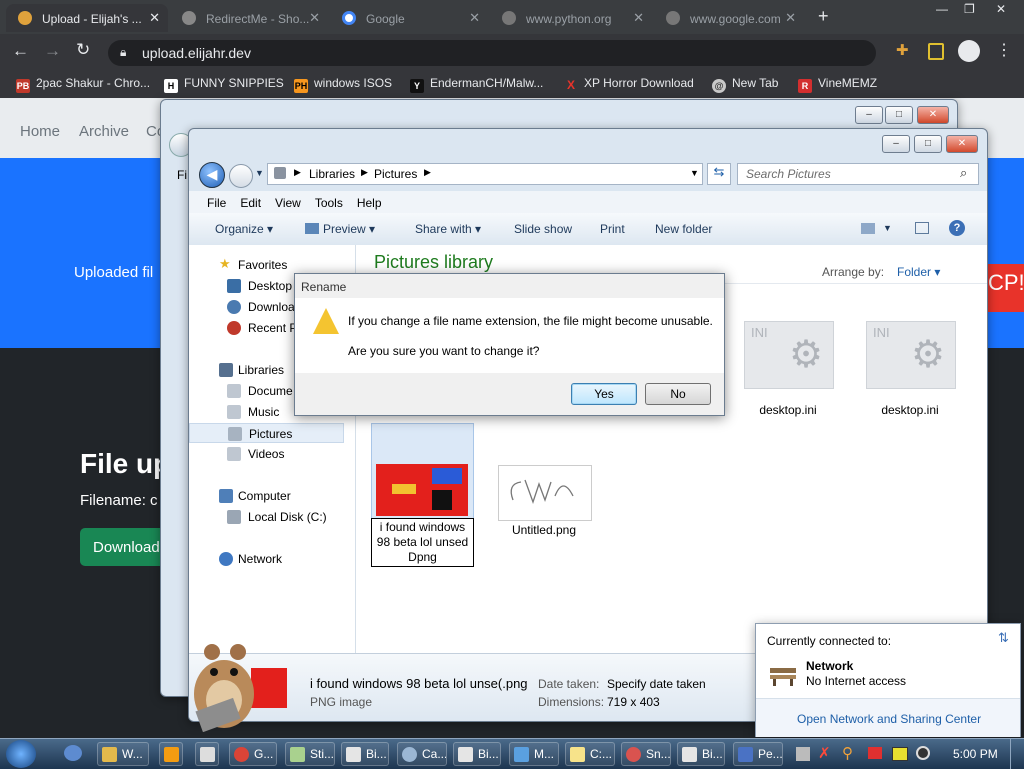  I want to click on bookmark-funny-snippies: H FUNNY SNIPPIES, so click(224, 84).